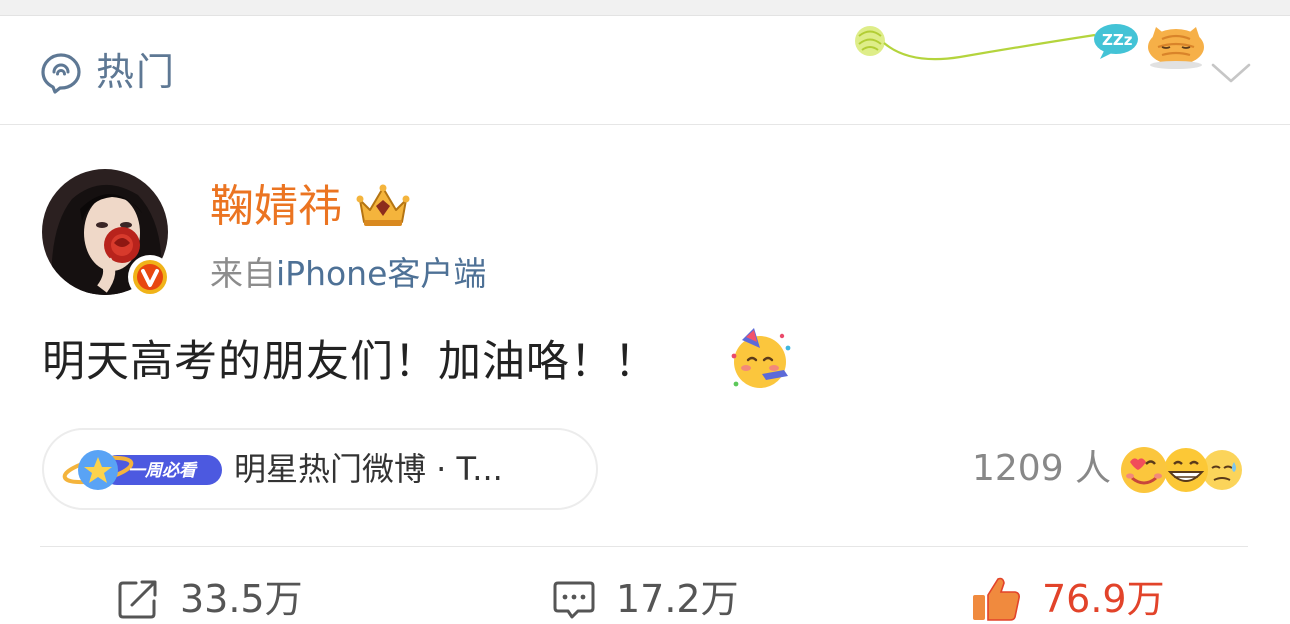 The width and height of the screenshot is (1290, 624). What do you see at coordinates (677, 599) in the screenshot?
I see `comment-count: 17.2万` at bounding box center [677, 599].